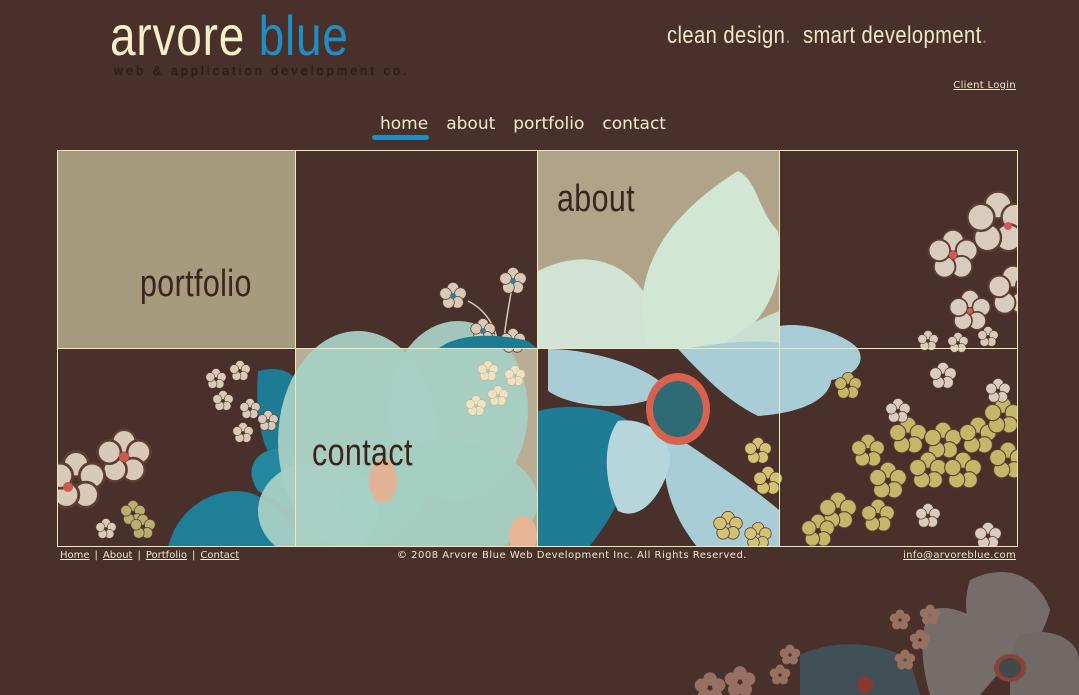 This screenshot has width=1079, height=695. I want to click on background-floral-decoration, so click(886, 633).